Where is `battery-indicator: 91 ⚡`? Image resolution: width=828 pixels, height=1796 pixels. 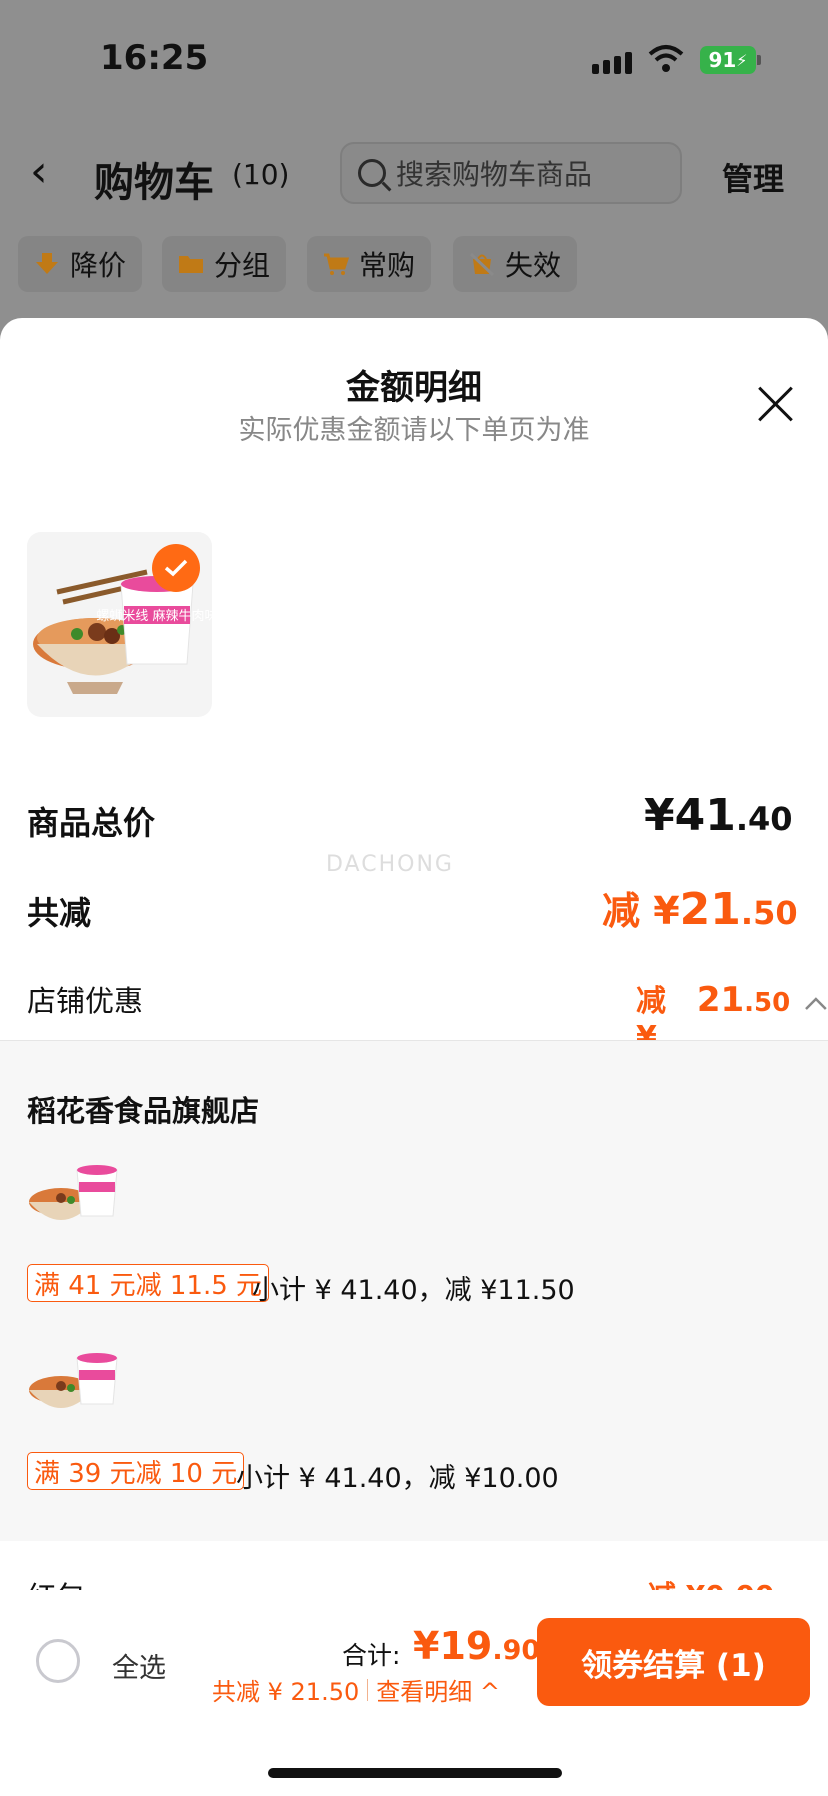
battery-indicator: 91 ⚡ is located at coordinates (728, 60).